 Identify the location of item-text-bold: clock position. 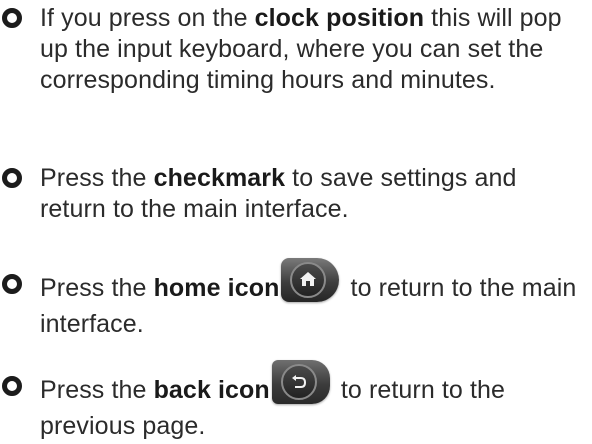
(339, 18).